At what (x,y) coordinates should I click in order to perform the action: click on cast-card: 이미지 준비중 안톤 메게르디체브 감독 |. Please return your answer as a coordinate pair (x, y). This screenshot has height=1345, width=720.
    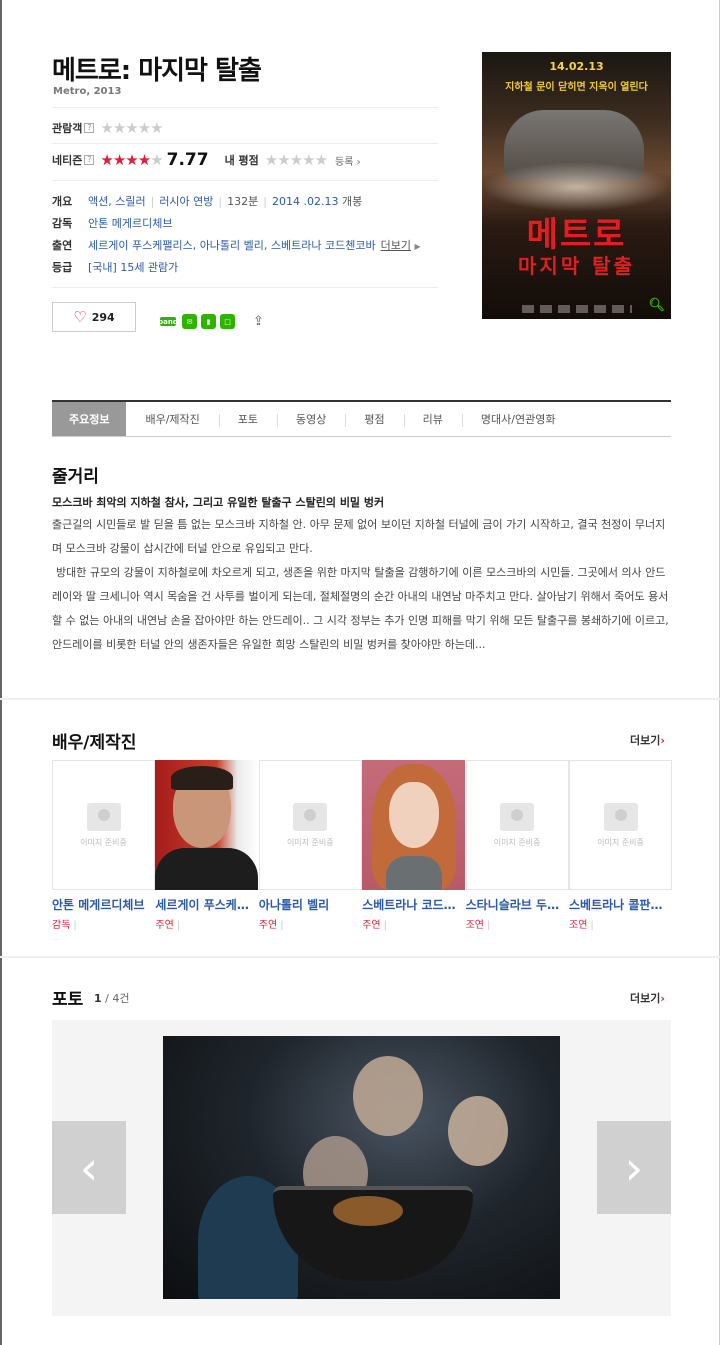
    Looking at the image, I should click on (103, 845).